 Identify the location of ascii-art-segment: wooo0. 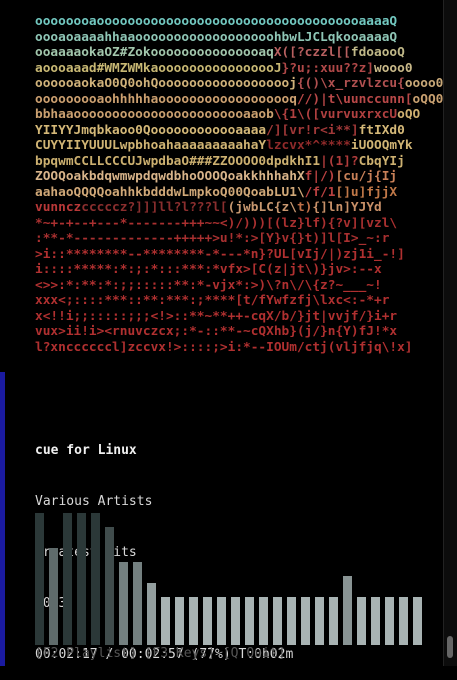
(393, 68).